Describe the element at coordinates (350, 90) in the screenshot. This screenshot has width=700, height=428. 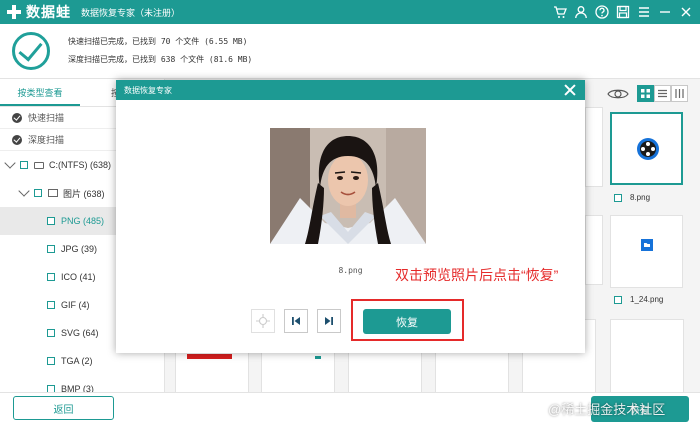
I see `dialog-title-bar: 数据恢复专家` at that location.